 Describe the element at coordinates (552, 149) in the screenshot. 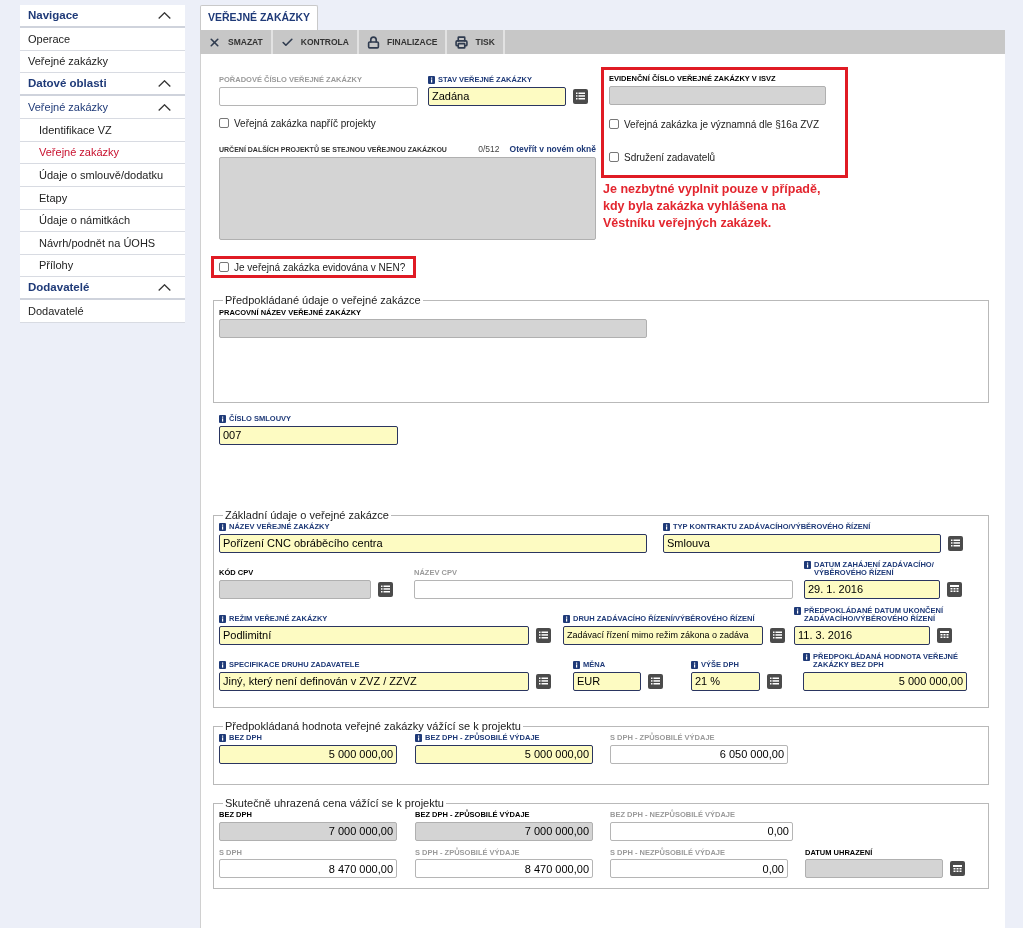

I see `open-in-new-window-link: Otevřít v novém okně` at that location.